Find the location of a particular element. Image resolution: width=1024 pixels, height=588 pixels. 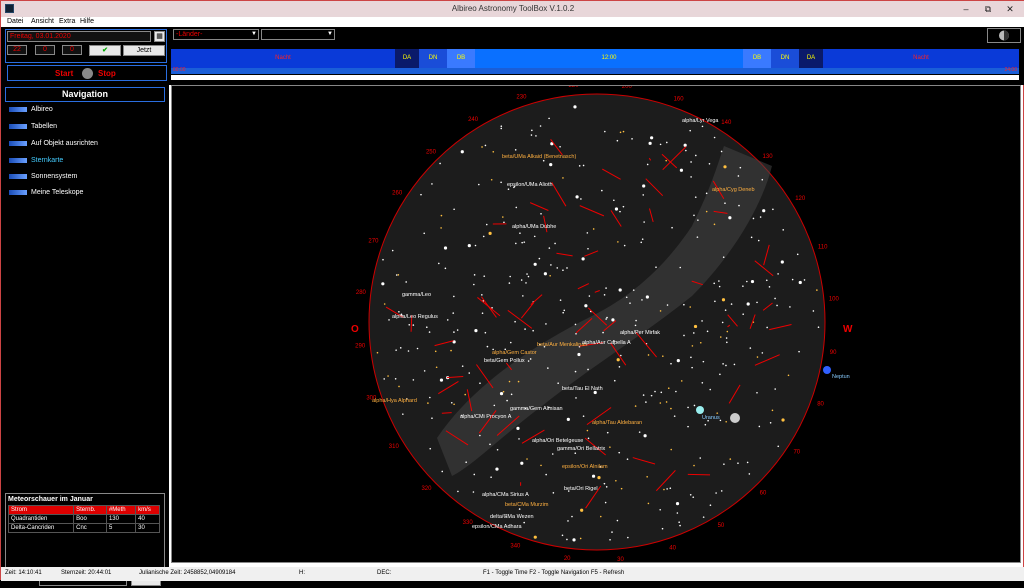

star-label: beta/Tau El Nath is located at coordinates (582, 389).